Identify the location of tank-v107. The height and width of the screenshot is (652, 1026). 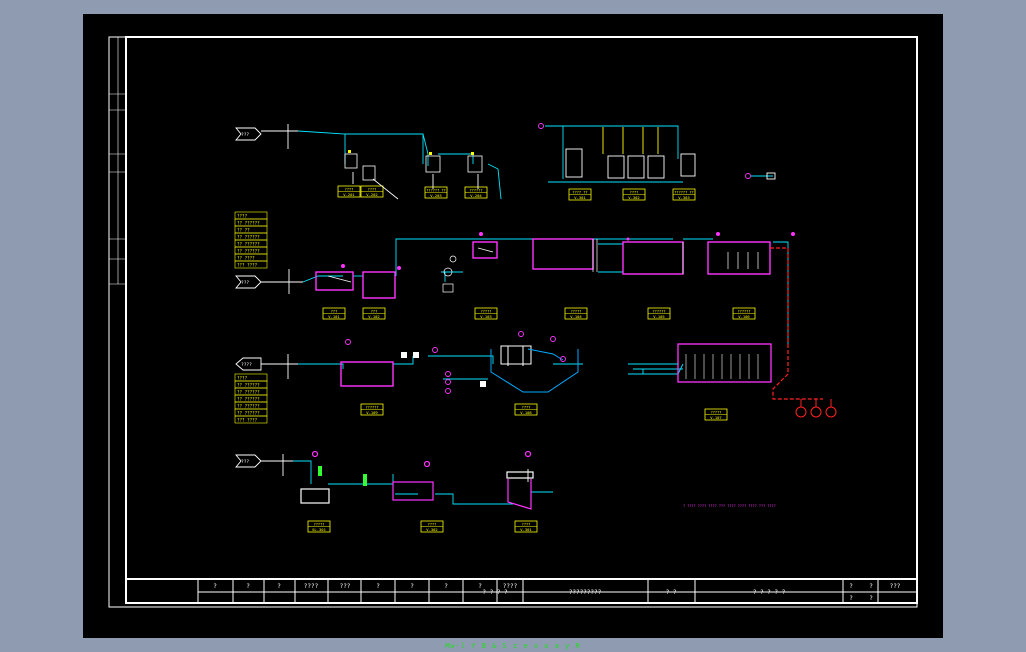
(700, 363).